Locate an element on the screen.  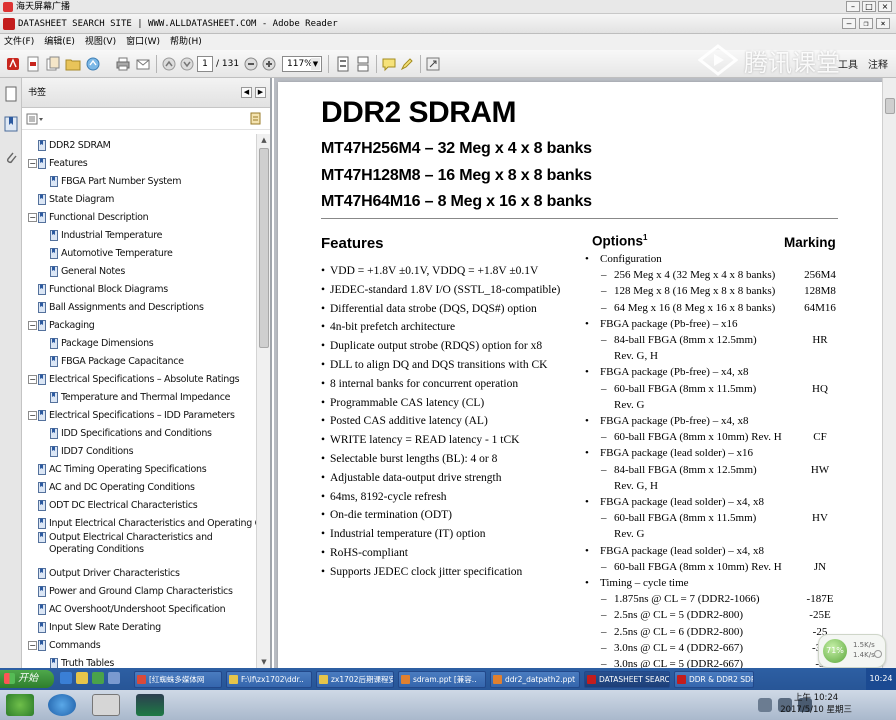
page-thumbnails-icon is located at coordinates (11, 94).